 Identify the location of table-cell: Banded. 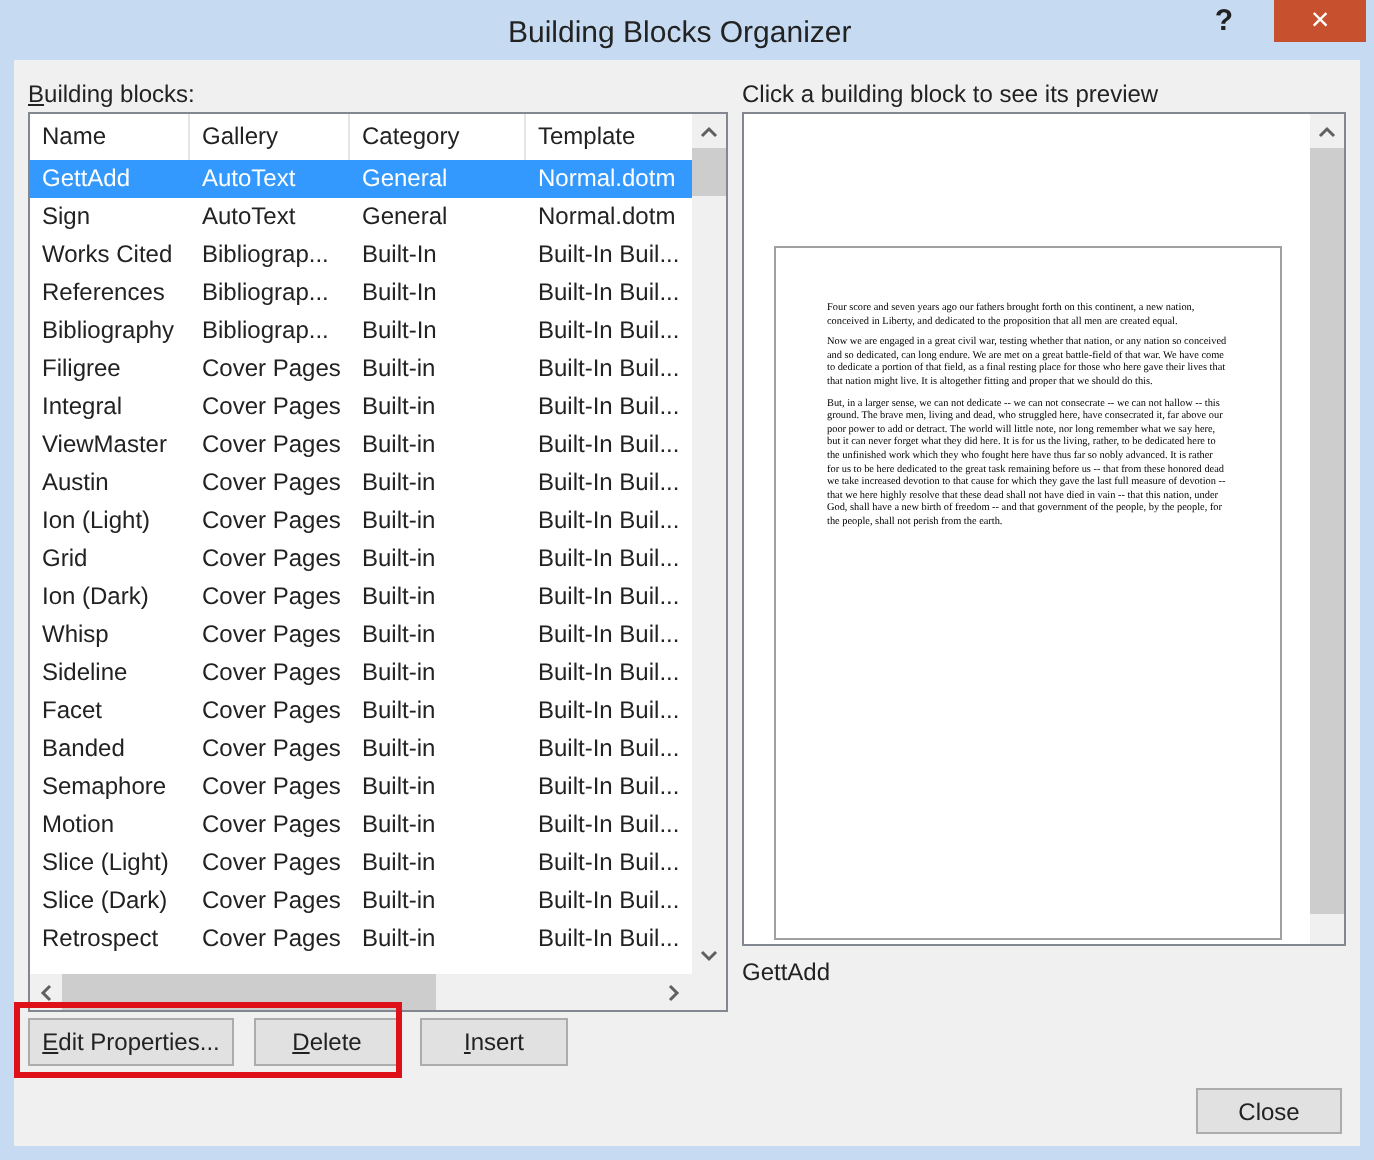
(83, 748).